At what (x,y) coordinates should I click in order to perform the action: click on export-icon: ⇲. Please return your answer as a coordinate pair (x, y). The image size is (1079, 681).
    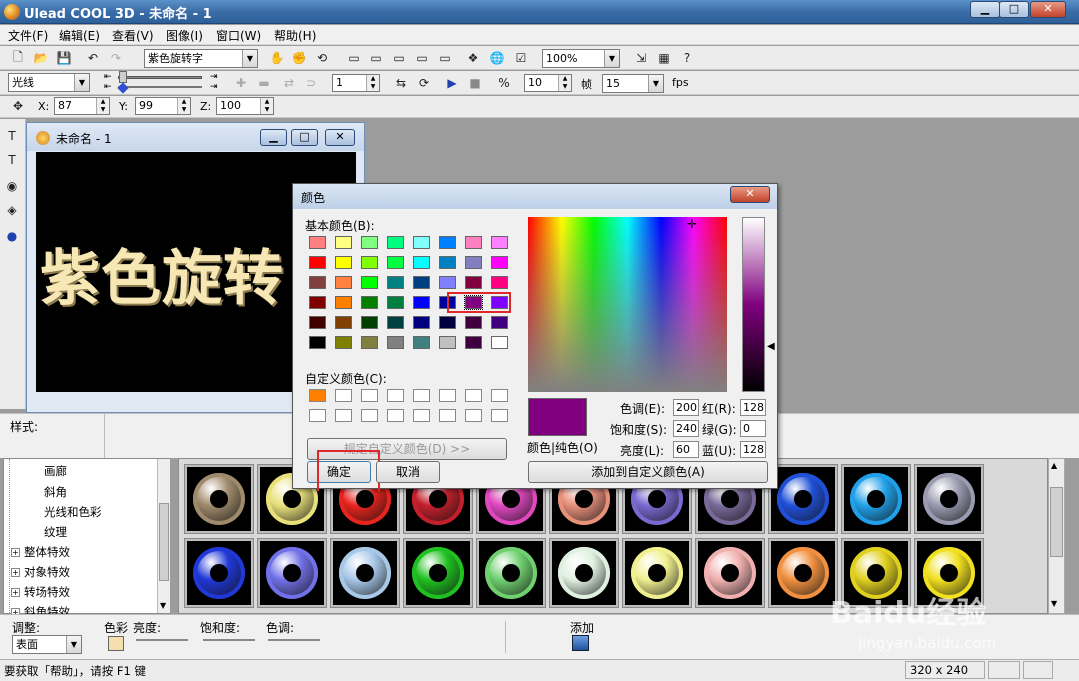
    Looking at the image, I should click on (641, 58).